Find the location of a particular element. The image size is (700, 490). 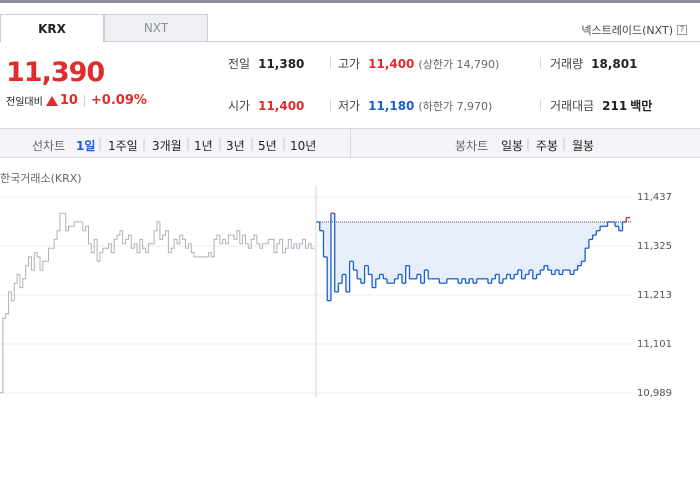

help-icon: ? is located at coordinates (682, 30).